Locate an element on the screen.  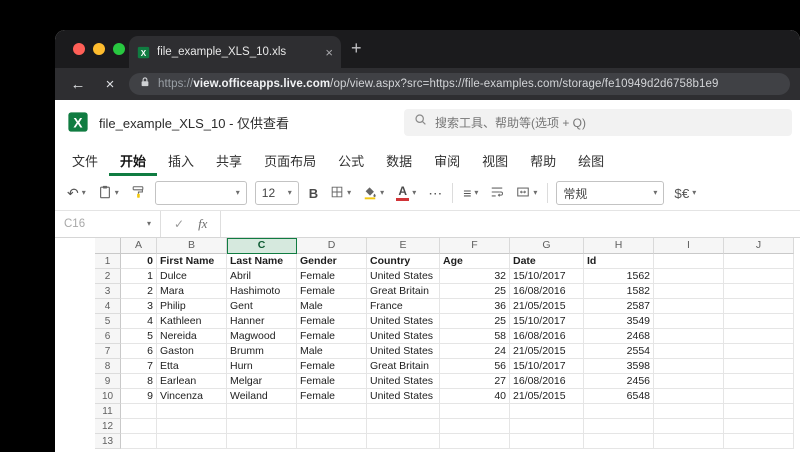
row-header-1: 1 is located at coordinates (108, 261).